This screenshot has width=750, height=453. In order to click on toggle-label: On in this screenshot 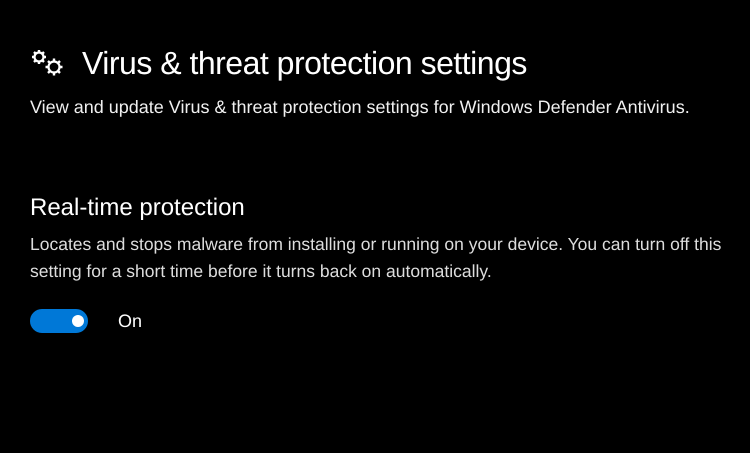, I will do `click(130, 321)`.